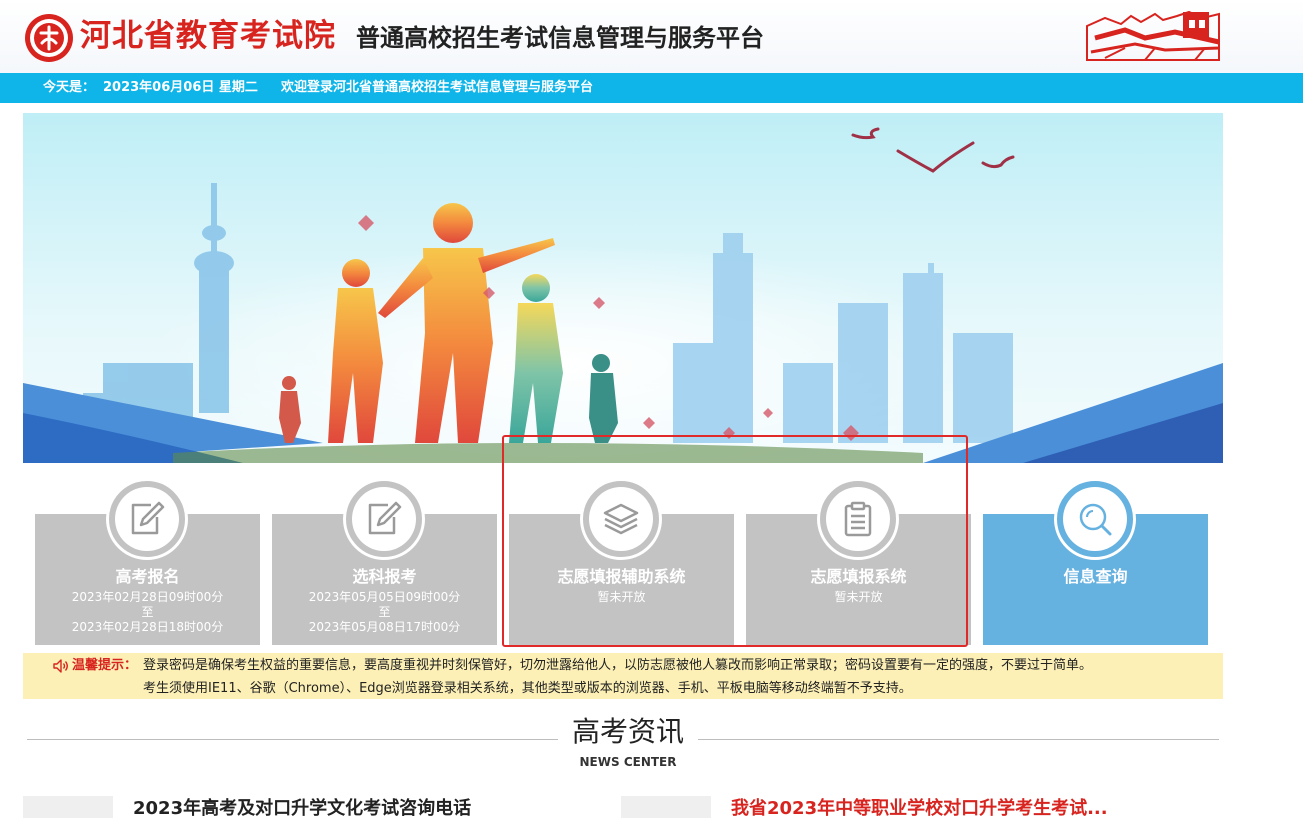 The width and height of the screenshot is (1303, 820). I want to click on tile-title: 选科报考, so click(384, 576).